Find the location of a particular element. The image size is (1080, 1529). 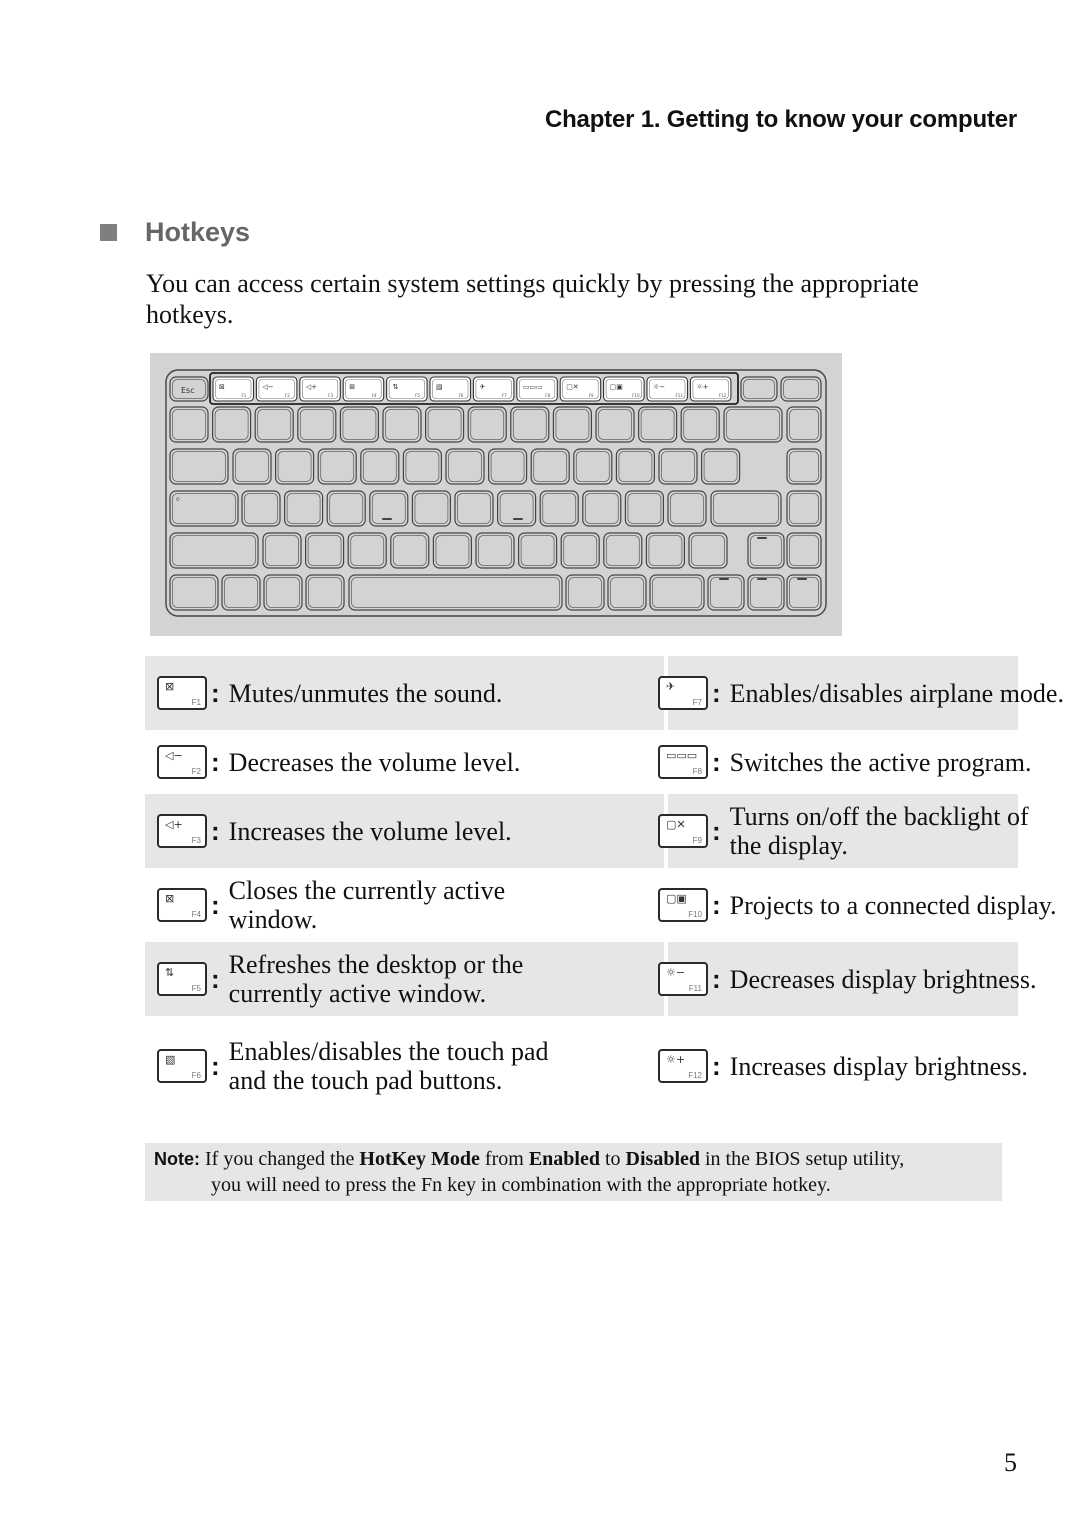

close-window-icon: ⊠ is located at coordinates (352, 387).